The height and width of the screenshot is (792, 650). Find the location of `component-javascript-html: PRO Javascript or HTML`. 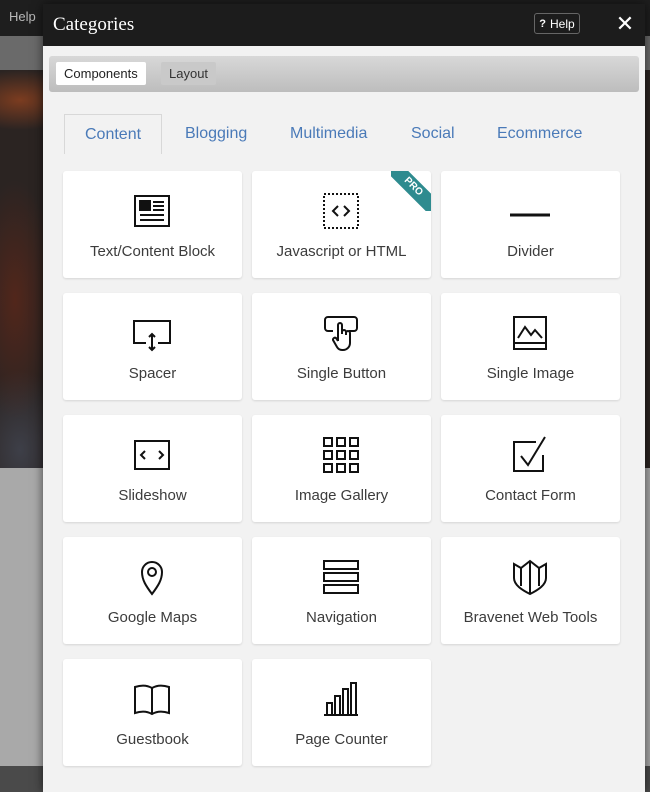

component-javascript-html: PRO Javascript or HTML is located at coordinates (341, 224).